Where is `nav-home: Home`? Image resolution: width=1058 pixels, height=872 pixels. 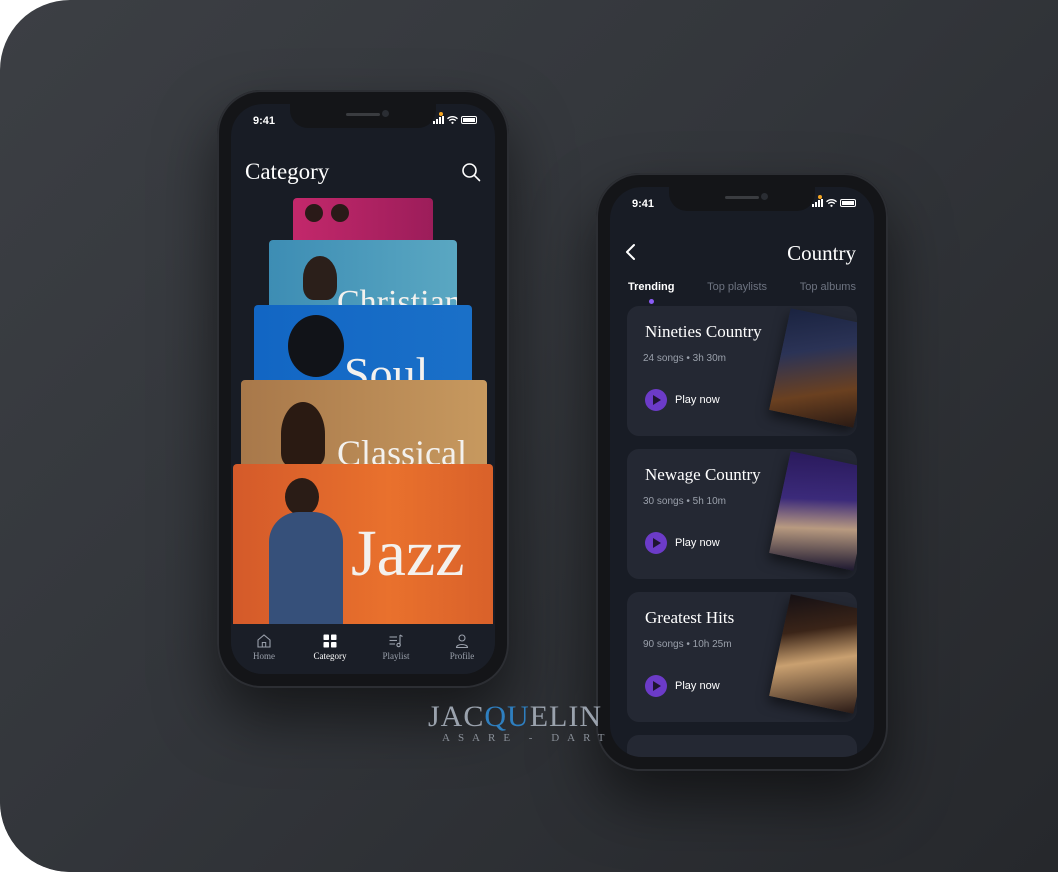 nav-home: Home is located at coordinates (264, 647).